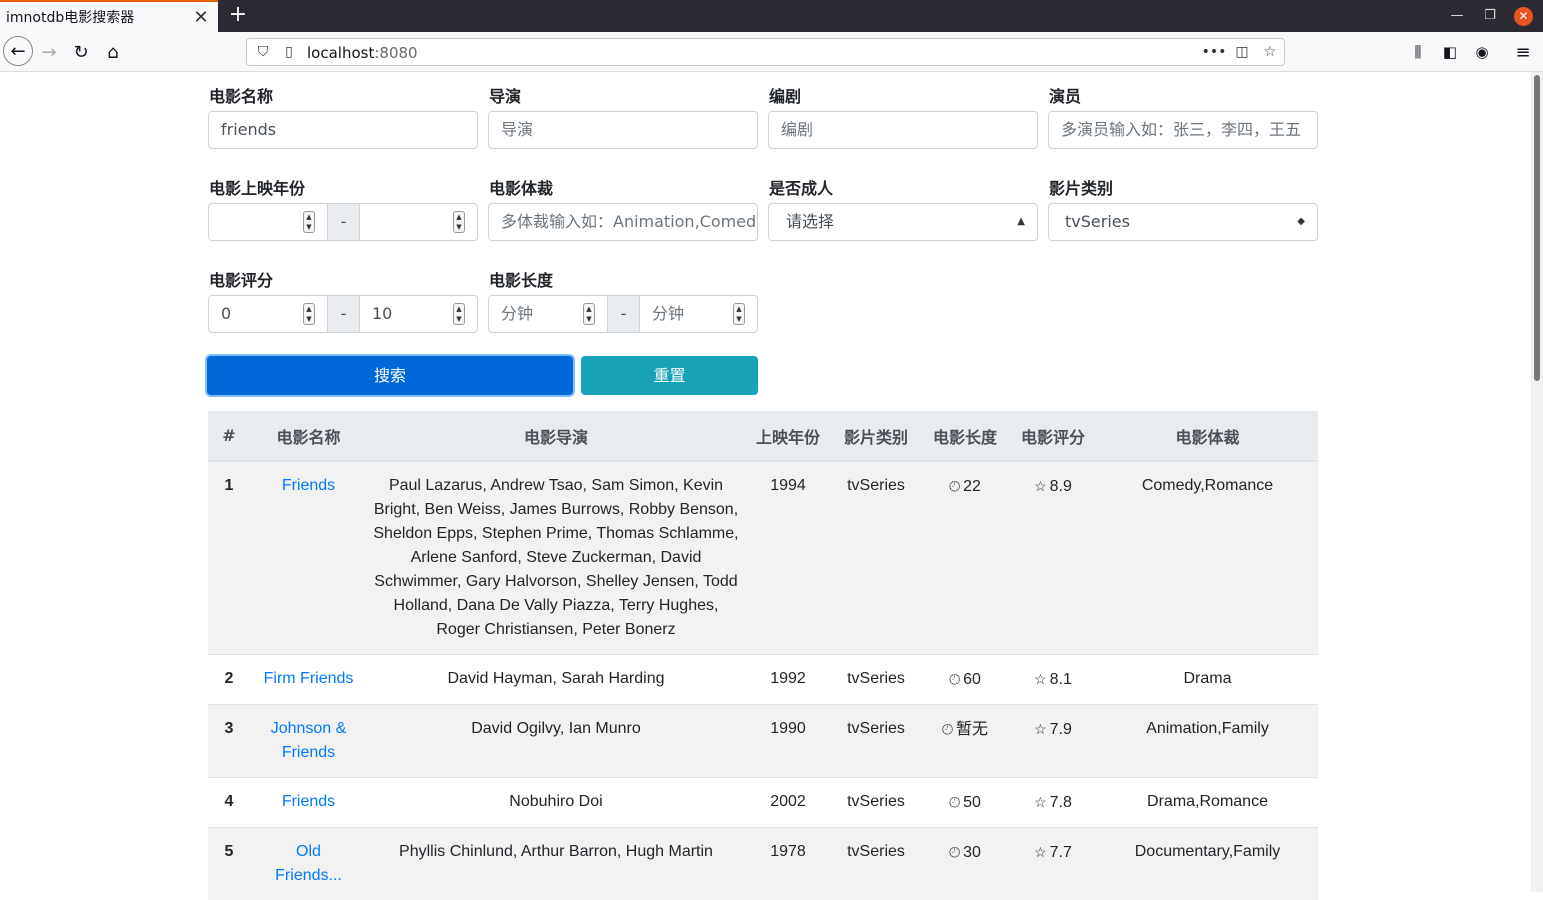 This screenshot has width=1543, height=900. I want to click on rating-range: 0 ▲▼ - 10 ▲▼, so click(343, 314).